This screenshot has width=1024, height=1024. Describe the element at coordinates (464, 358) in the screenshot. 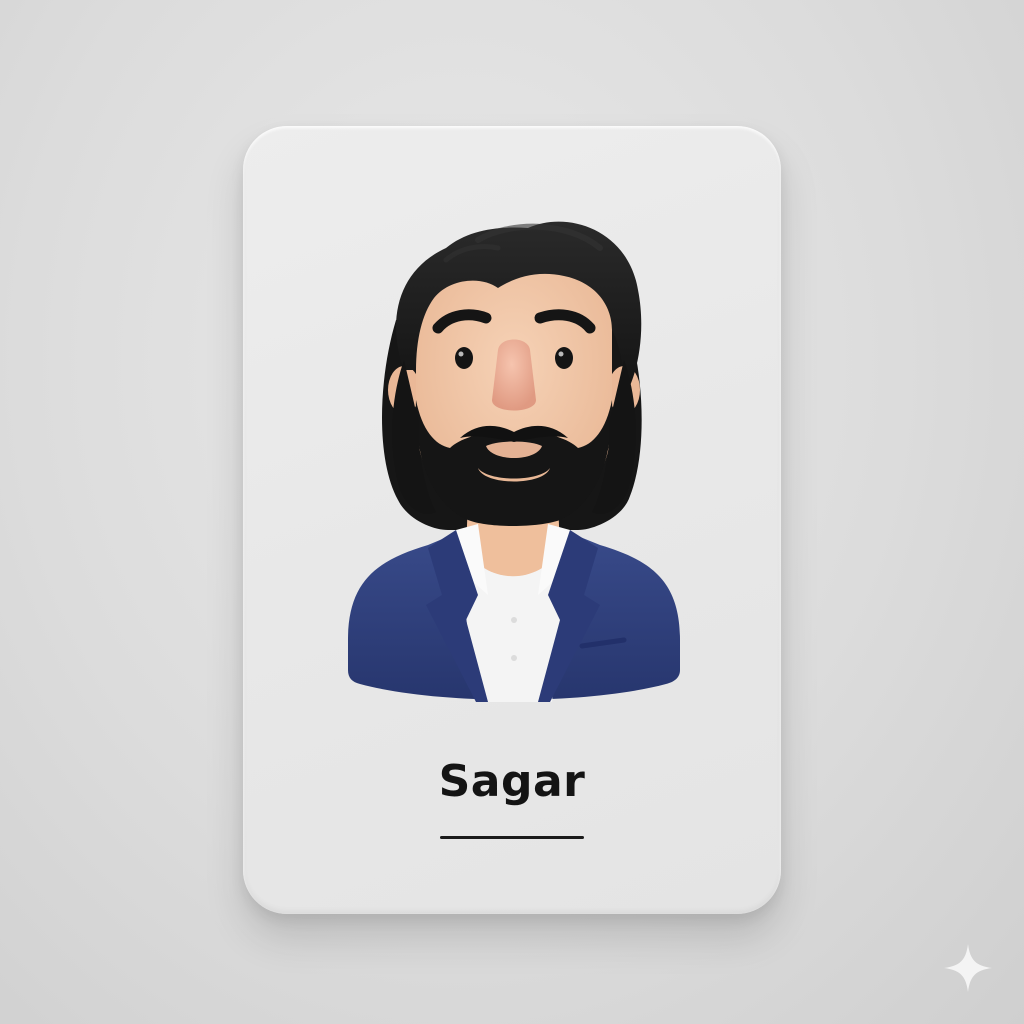

I see `eye-left` at that location.